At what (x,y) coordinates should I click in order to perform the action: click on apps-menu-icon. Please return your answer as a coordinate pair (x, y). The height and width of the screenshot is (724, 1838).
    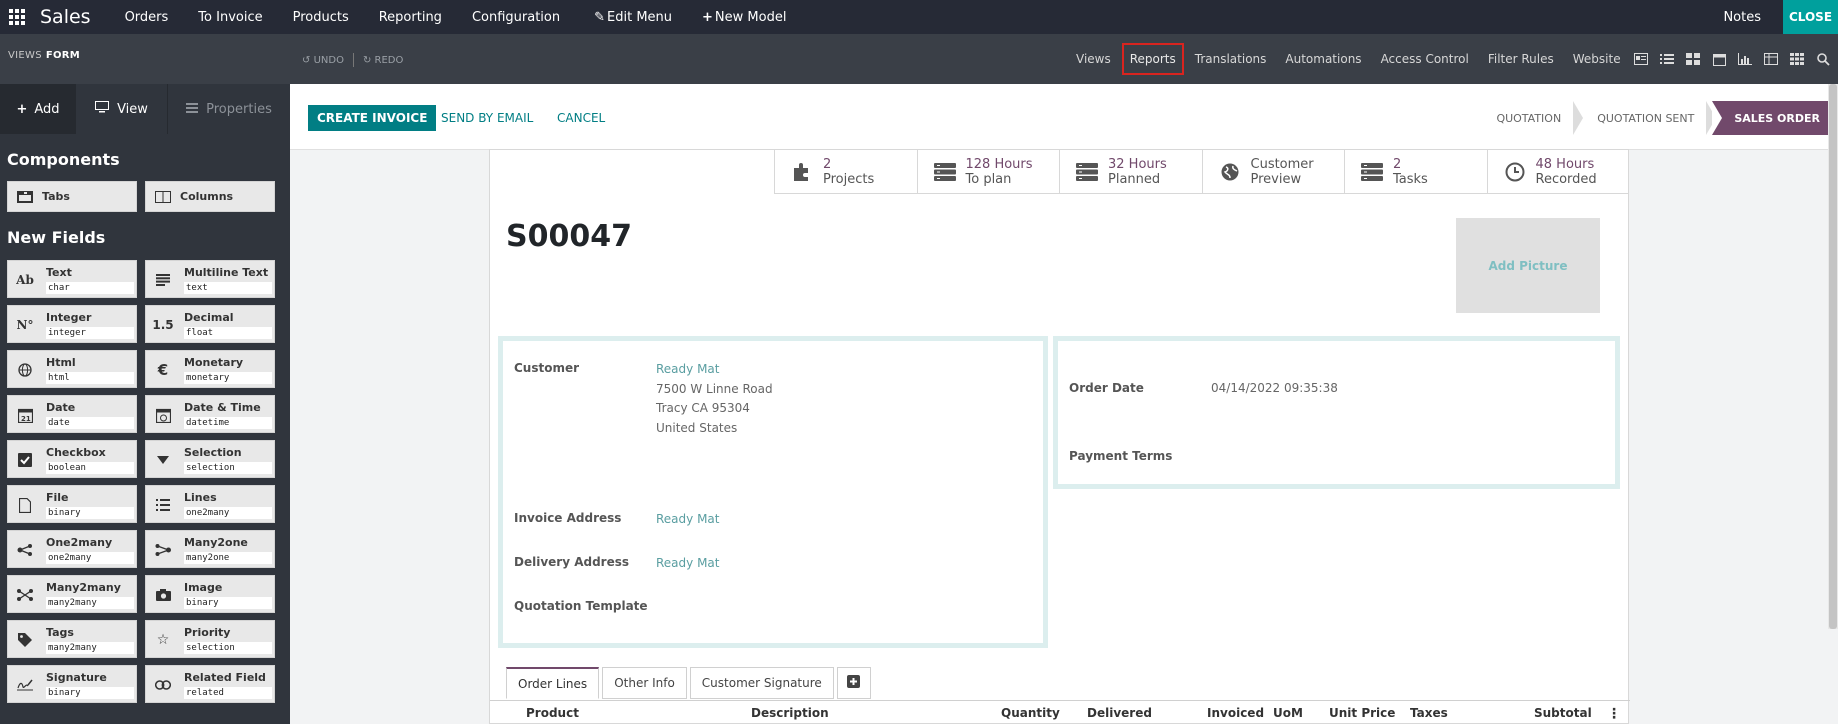
    Looking at the image, I should click on (17, 17).